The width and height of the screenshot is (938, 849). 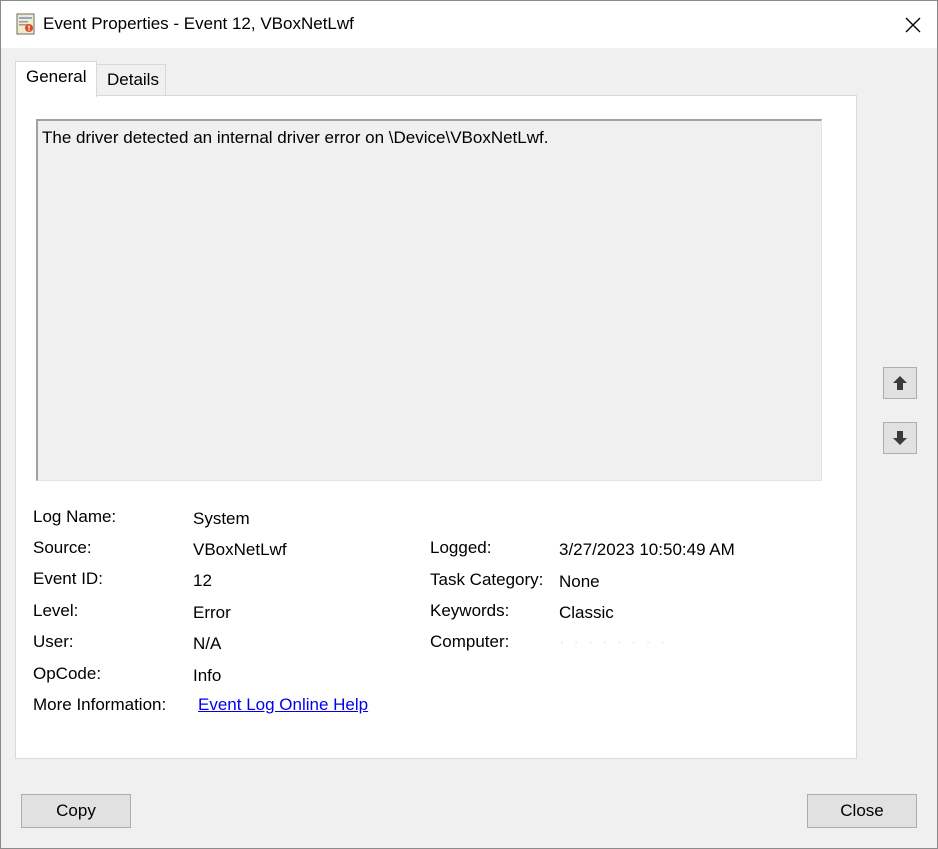 I want to click on event-viewer-icon, so click(x=25, y=24).